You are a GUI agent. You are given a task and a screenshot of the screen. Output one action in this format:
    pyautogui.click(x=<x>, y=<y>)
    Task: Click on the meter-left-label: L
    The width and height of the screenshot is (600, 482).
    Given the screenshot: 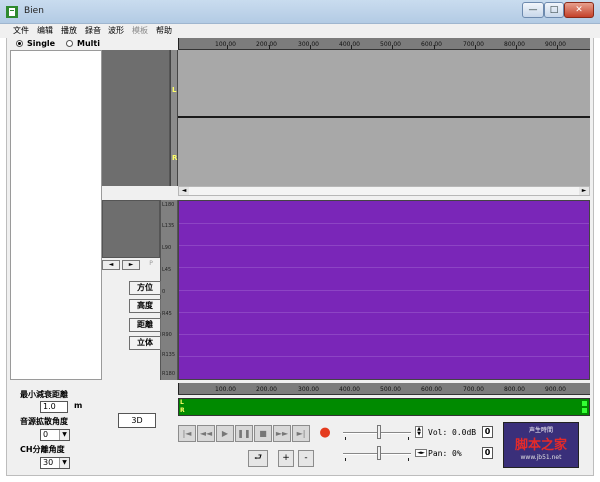 What is the action you would take?
    pyautogui.click(x=182, y=402)
    